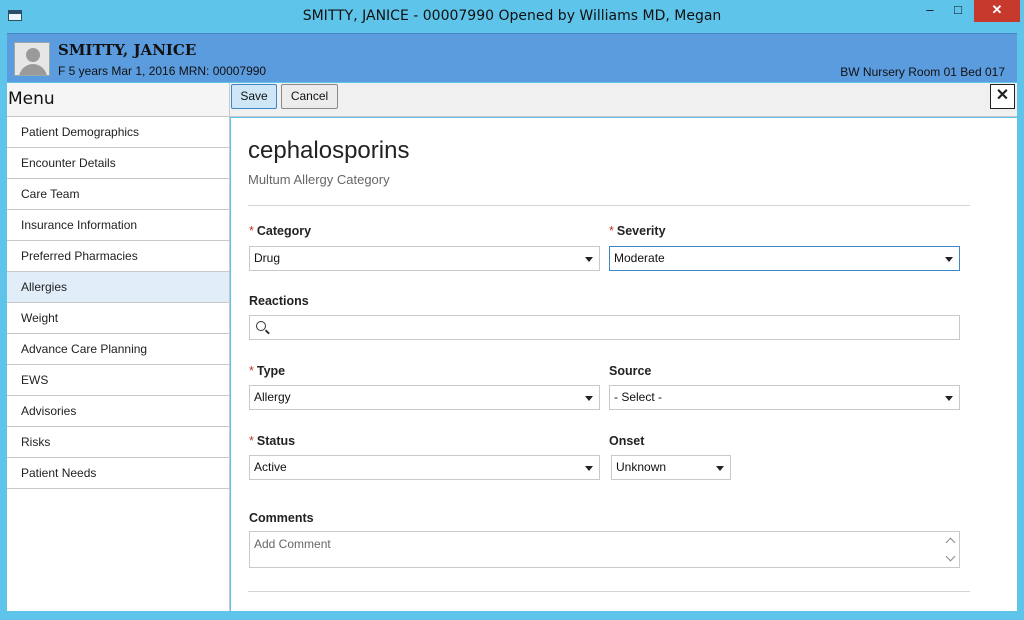 The height and width of the screenshot is (620, 1024). I want to click on status-label: * Status, so click(272, 441).